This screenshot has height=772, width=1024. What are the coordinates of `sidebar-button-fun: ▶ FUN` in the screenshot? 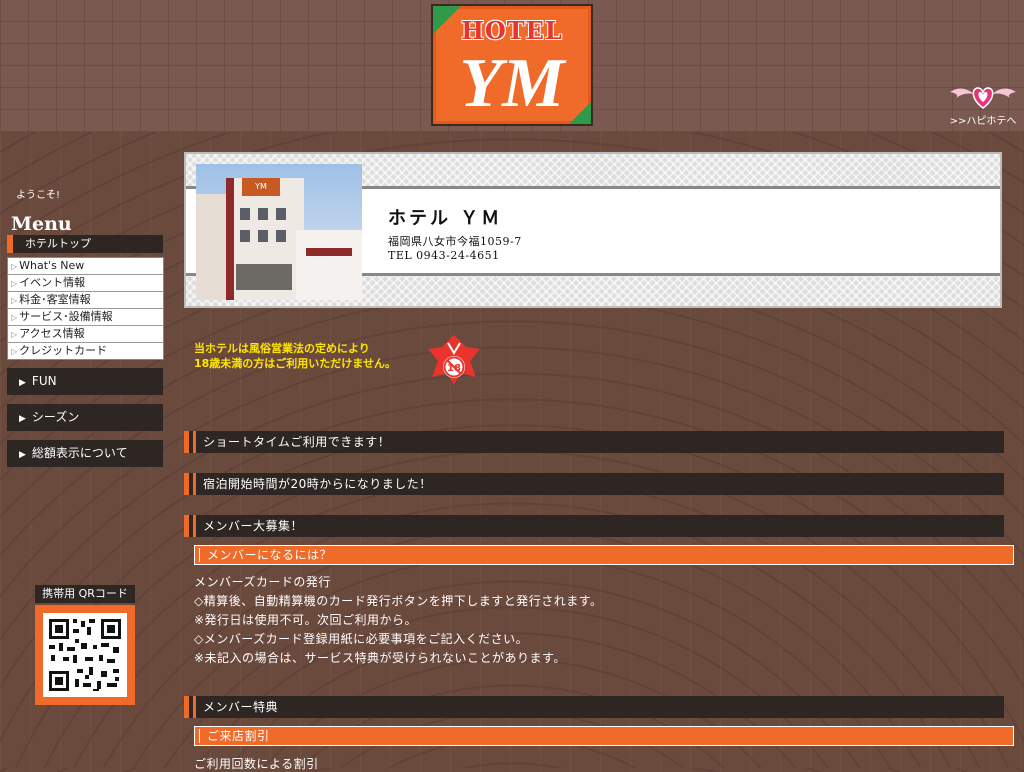 It's located at (85, 381).